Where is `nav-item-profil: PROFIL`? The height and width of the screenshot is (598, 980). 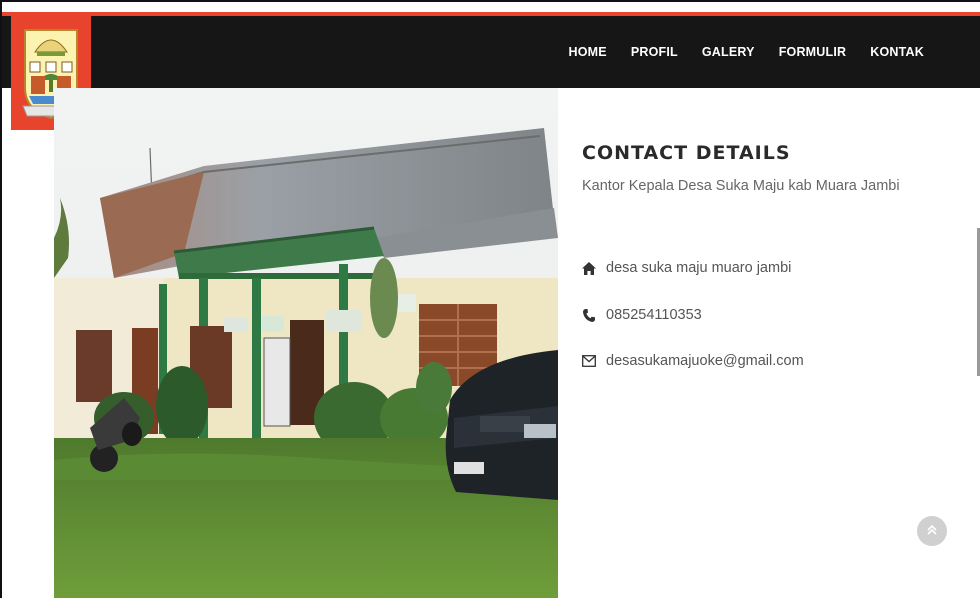
nav-item-profil: PROFIL is located at coordinates (654, 52).